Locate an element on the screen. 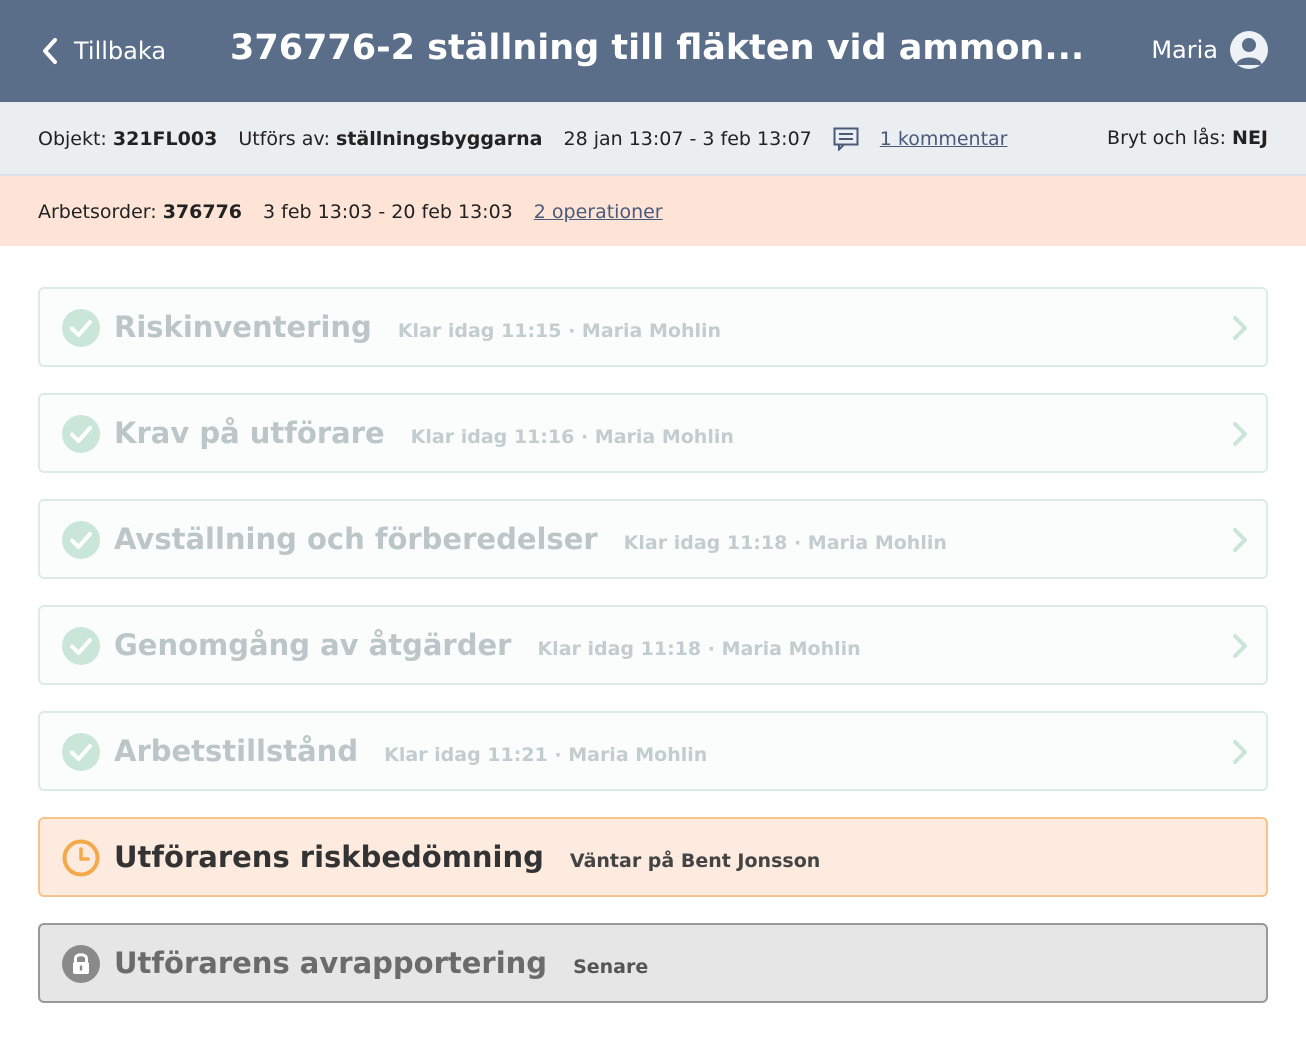 Image resolution: width=1306 pixels, height=1042 pixels. chevron-left-icon is located at coordinates (50, 51).